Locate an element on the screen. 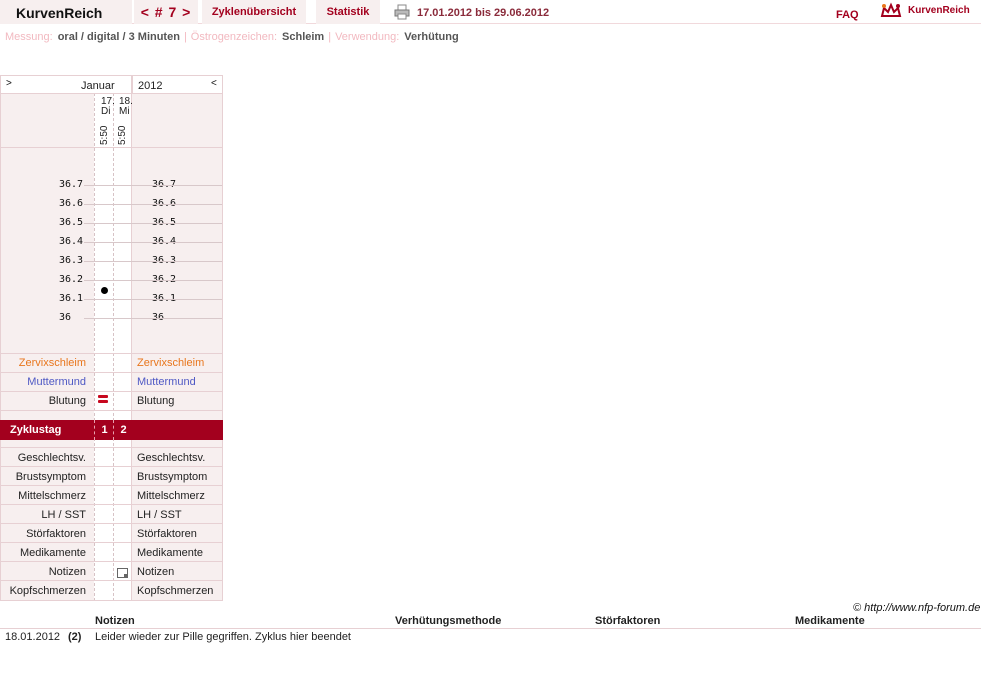 The height and width of the screenshot is (680, 981). note-cycle-day: (2) is located at coordinates (75, 637).